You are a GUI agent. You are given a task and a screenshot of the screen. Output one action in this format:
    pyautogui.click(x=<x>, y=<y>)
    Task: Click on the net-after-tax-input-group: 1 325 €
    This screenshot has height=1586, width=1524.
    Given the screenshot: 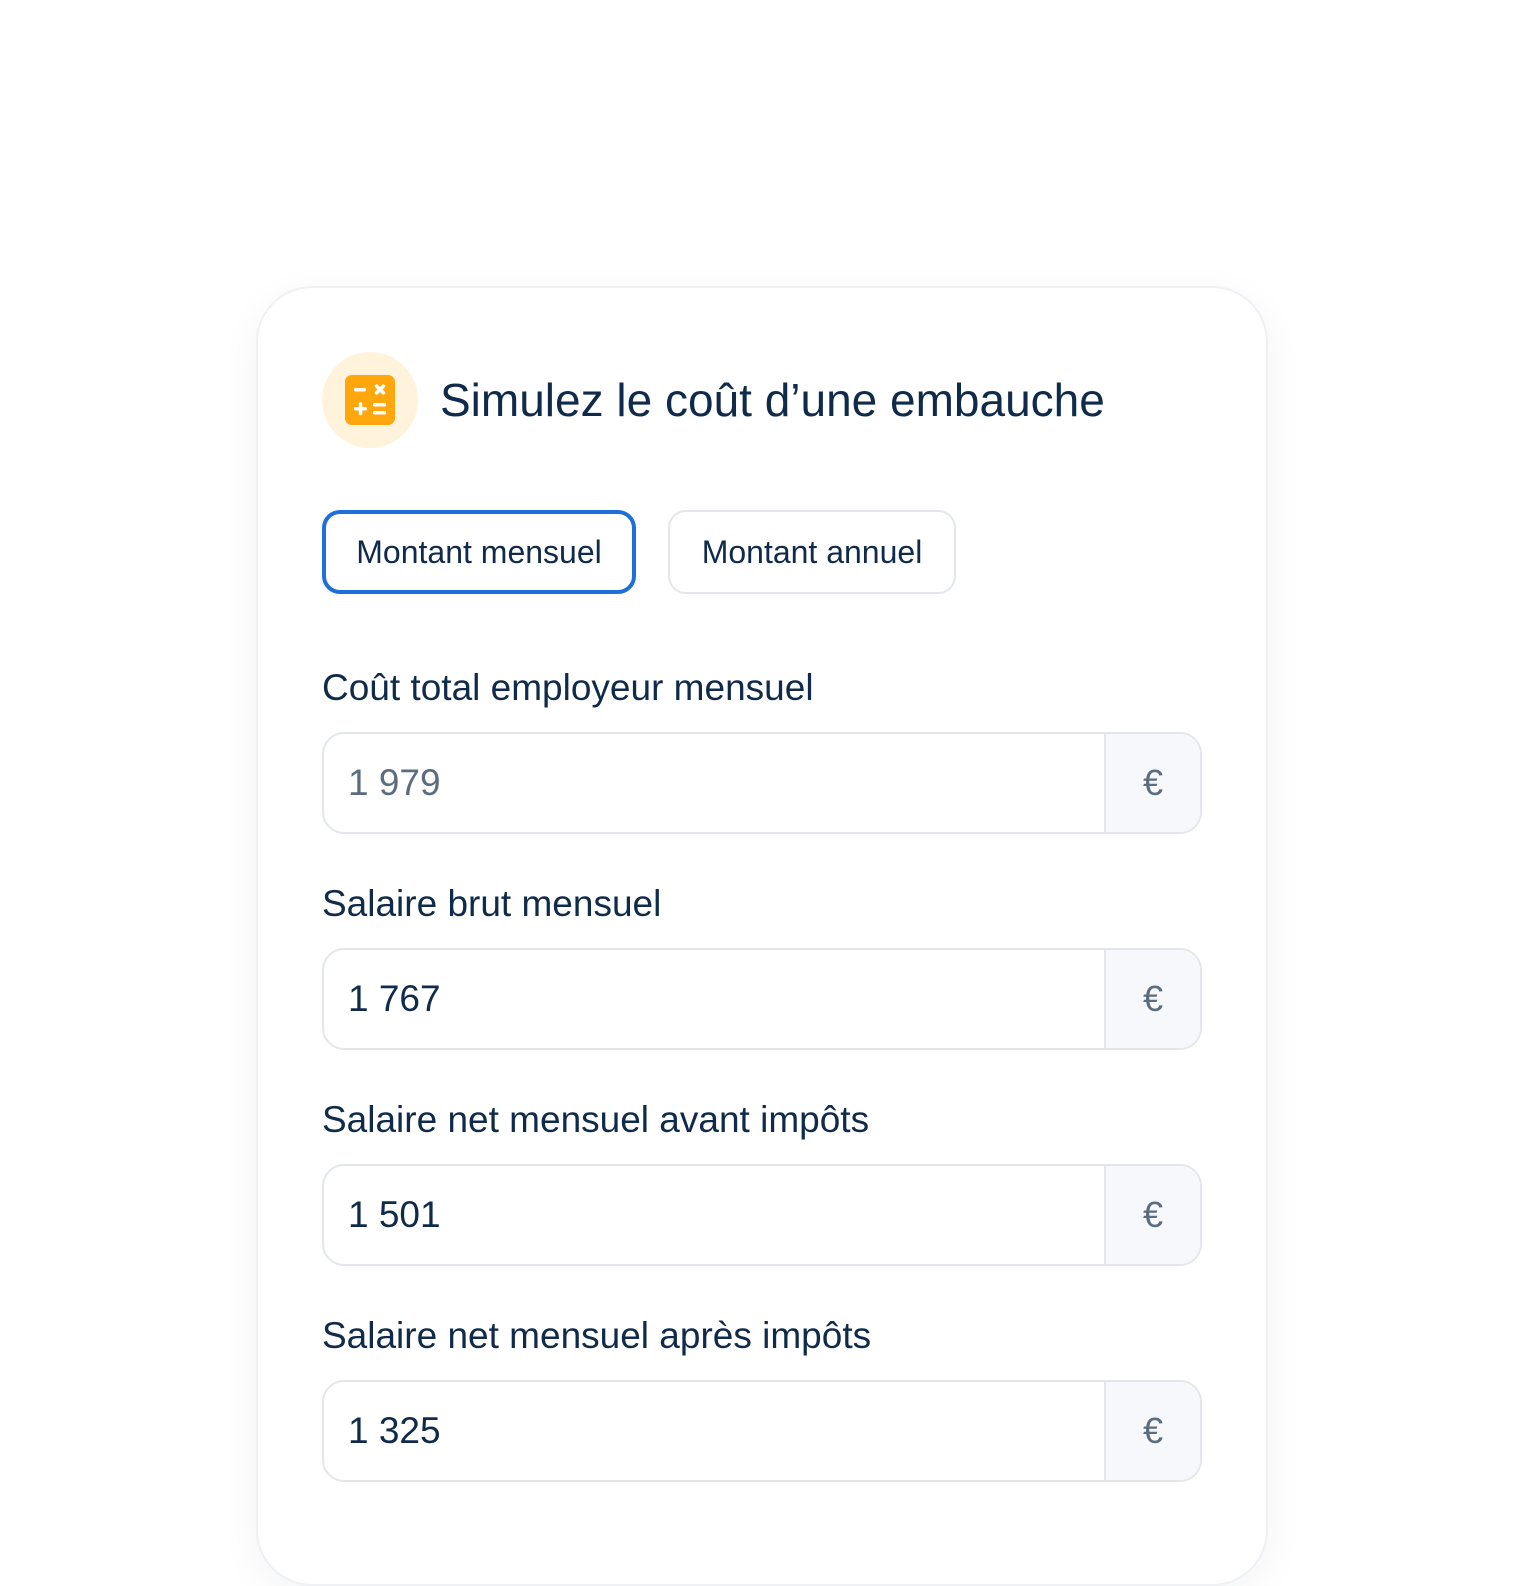 What is the action you would take?
    pyautogui.click(x=762, y=1431)
    